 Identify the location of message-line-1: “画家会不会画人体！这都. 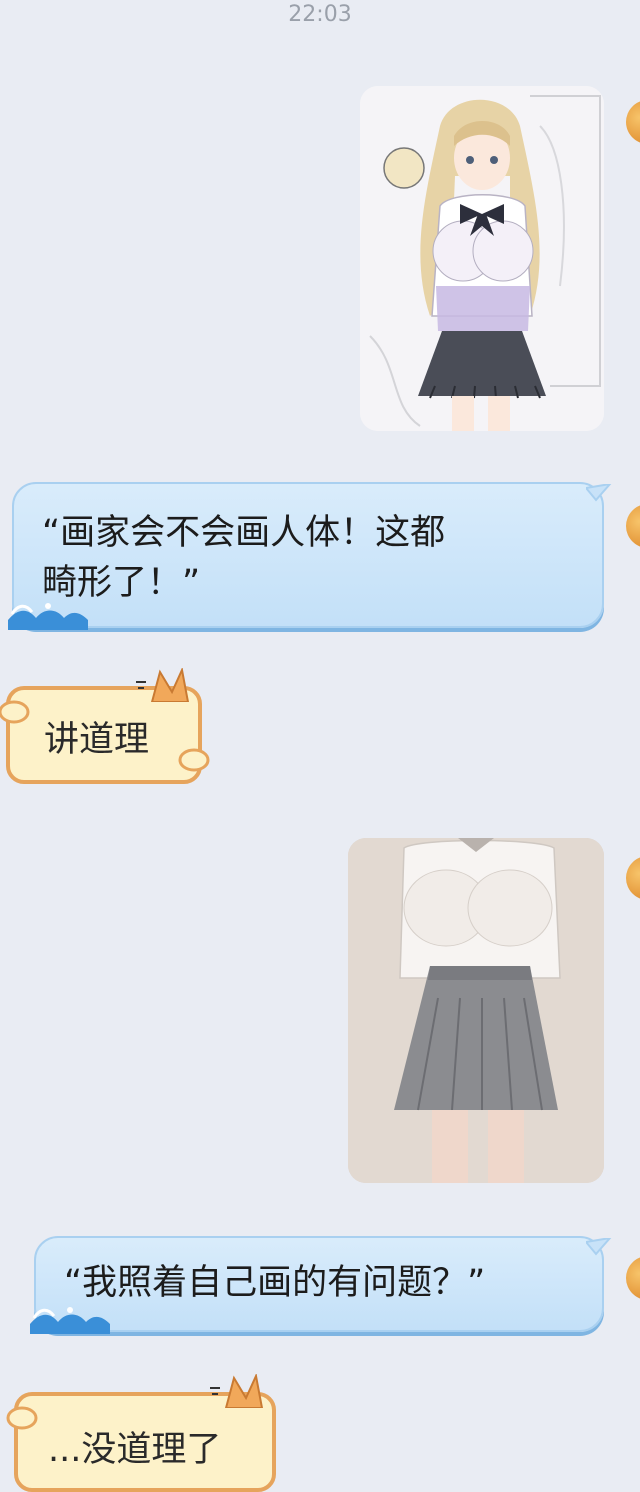
(244, 533).